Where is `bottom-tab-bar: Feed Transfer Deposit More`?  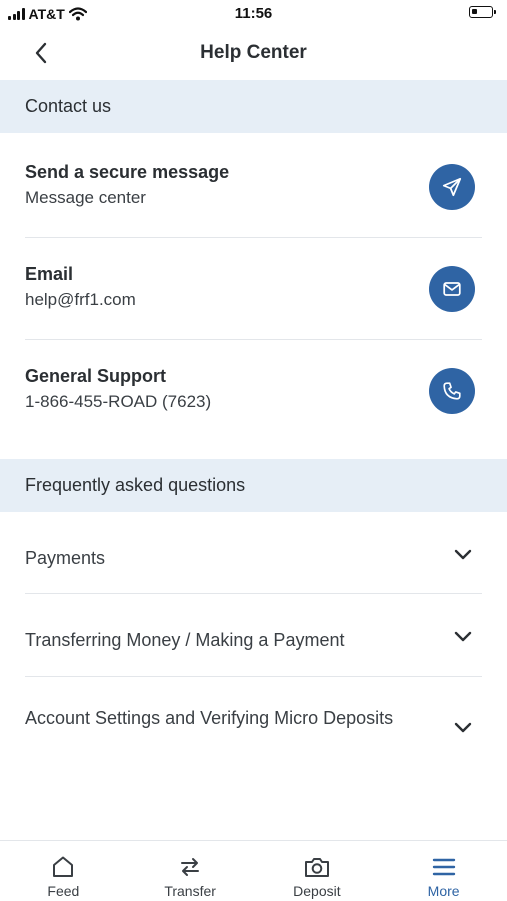 bottom-tab-bar: Feed Transfer Deposit More is located at coordinates (253, 870).